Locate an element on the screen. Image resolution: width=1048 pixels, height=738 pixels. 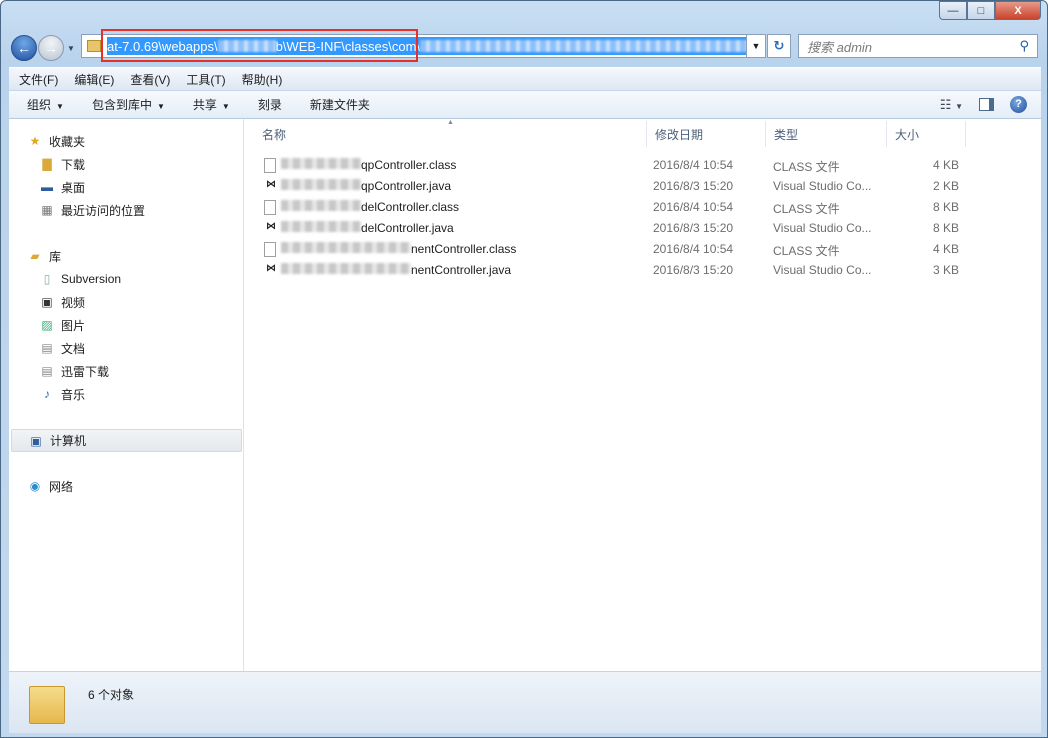
menu-edit: 编辑(E) is located at coordinates (94, 79).